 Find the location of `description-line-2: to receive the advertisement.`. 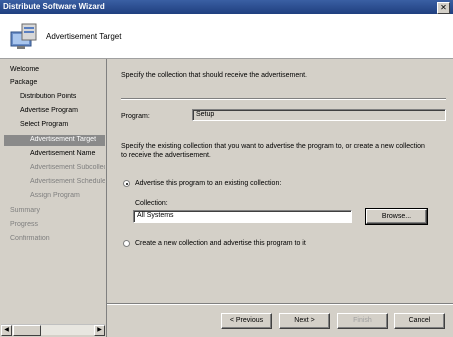

description-line-2: to receive the advertisement. is located at coordinates (166, 155).